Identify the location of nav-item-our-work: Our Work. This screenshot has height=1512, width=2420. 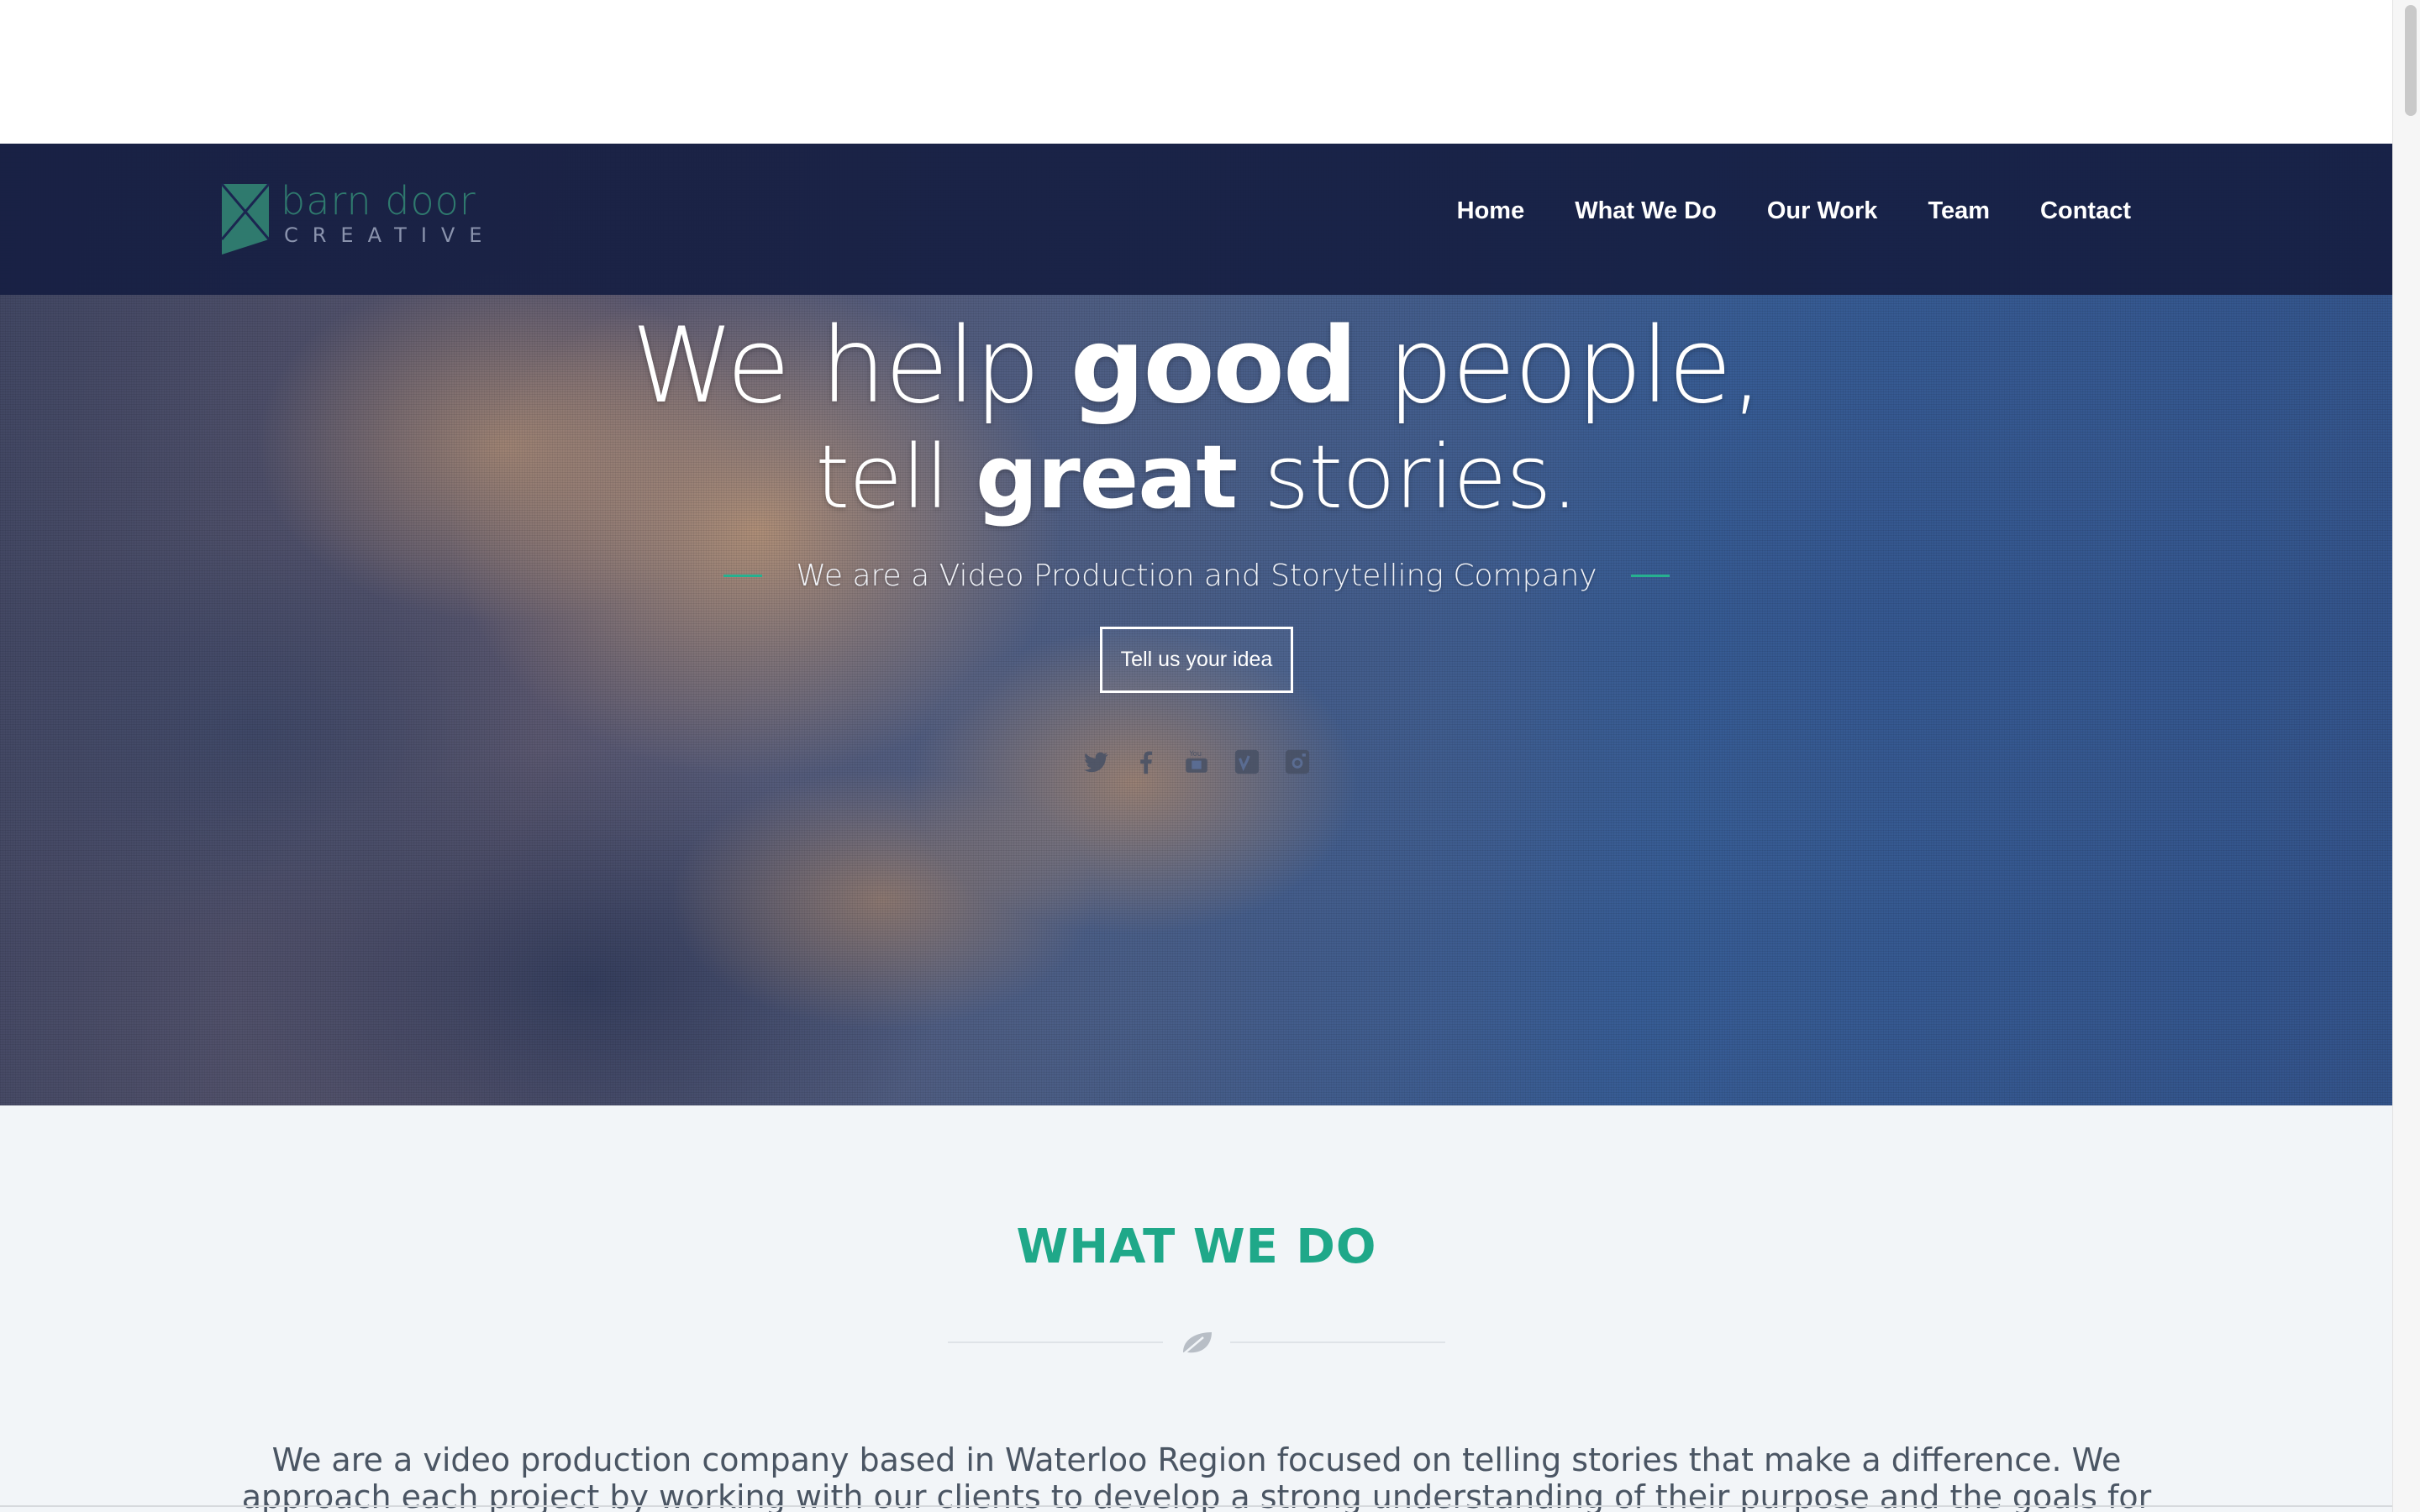
(1822, 211).